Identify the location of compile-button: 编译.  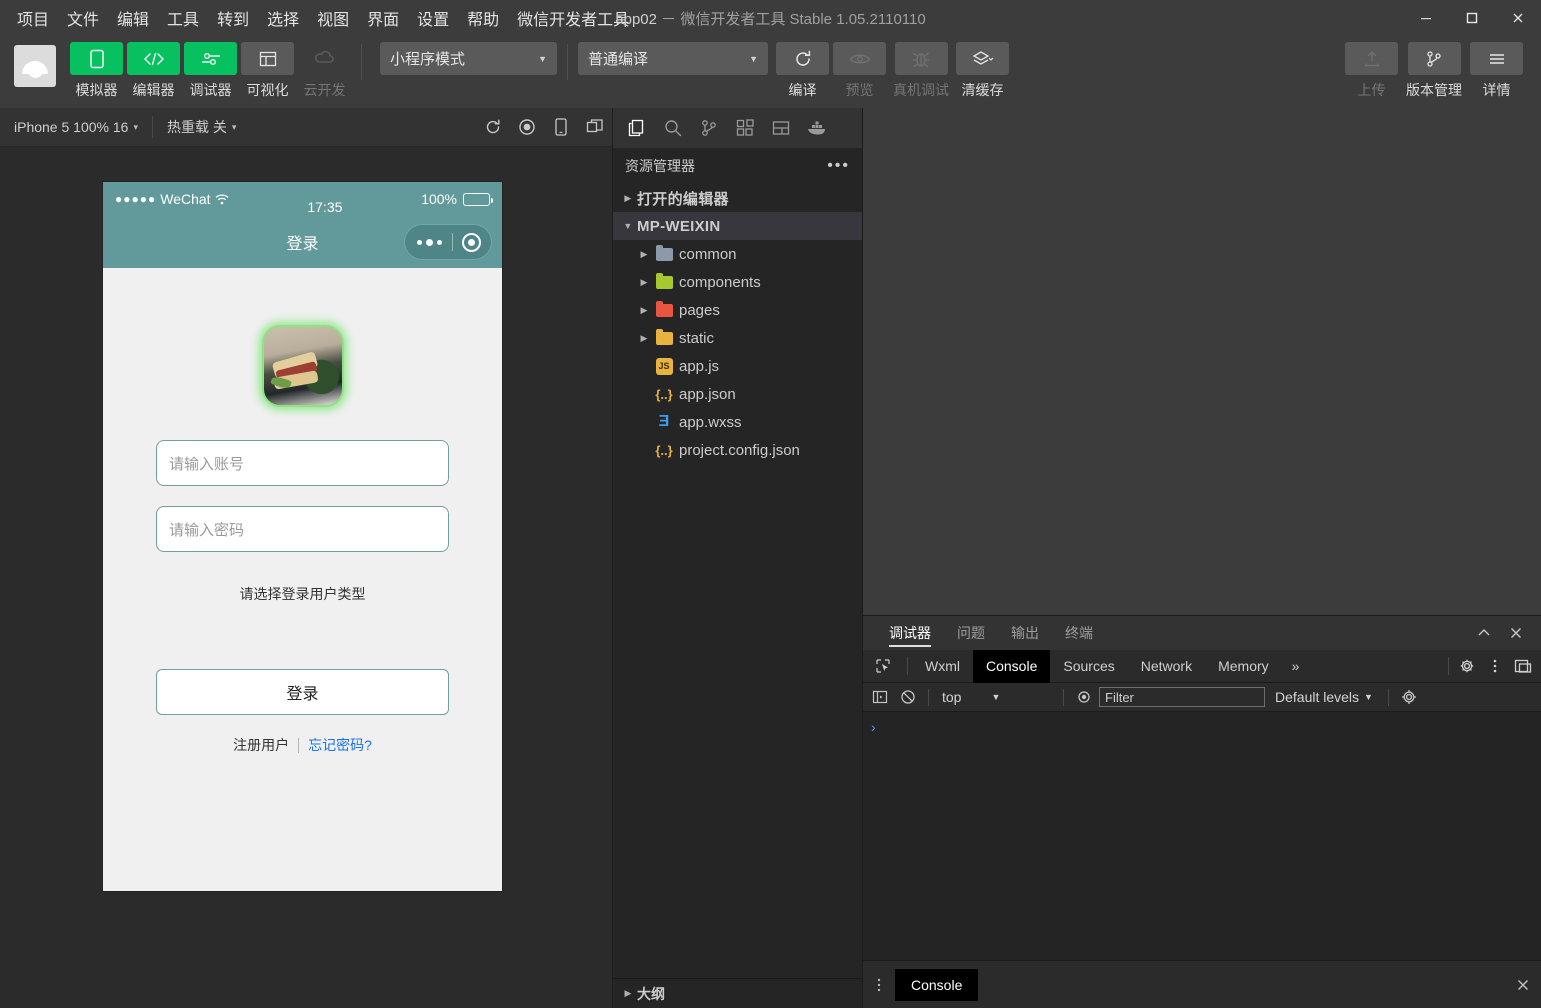
(802, 71).